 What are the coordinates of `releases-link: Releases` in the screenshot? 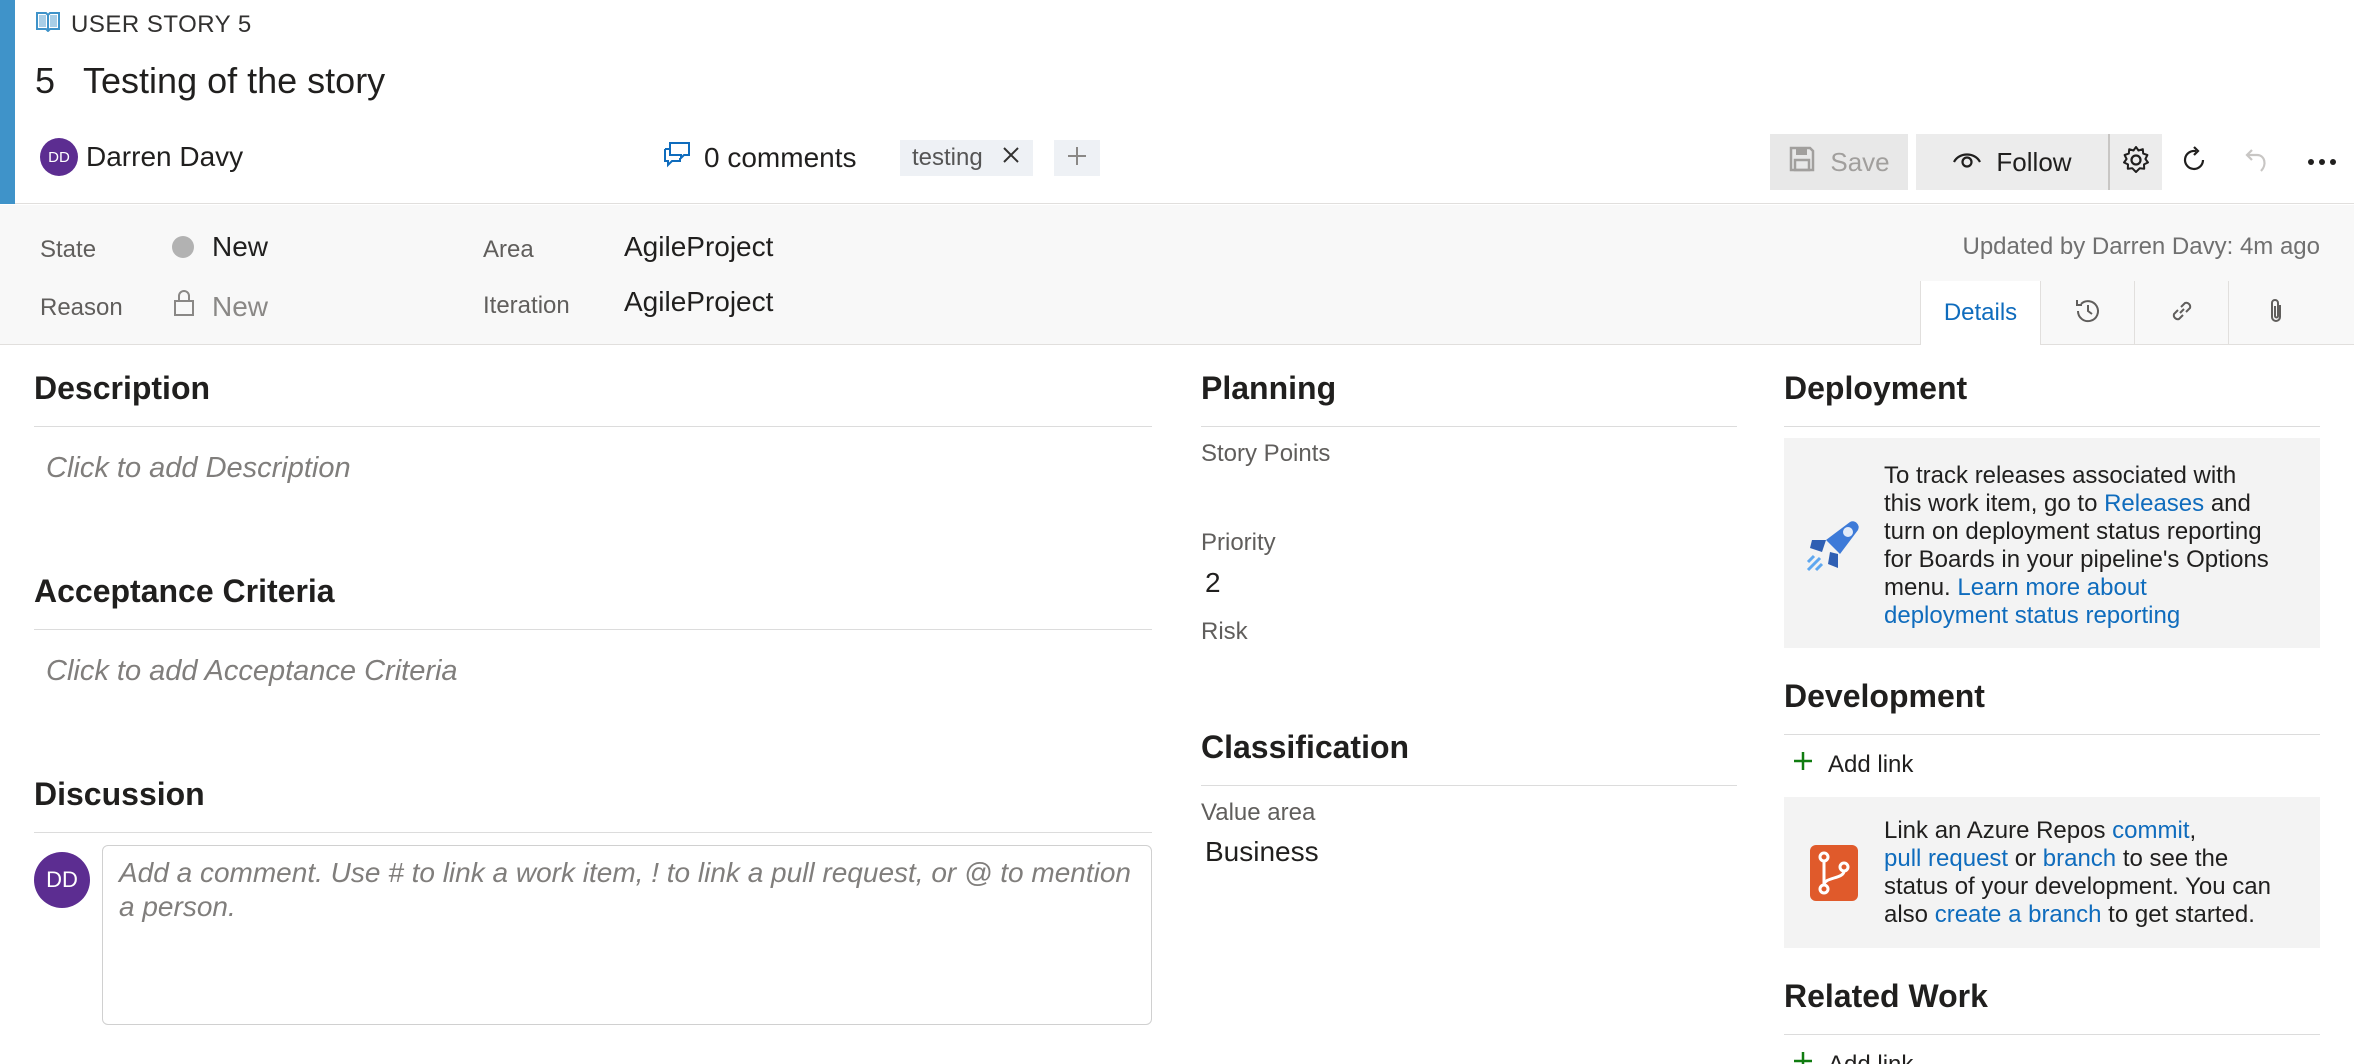 It's located at (2154, 503).